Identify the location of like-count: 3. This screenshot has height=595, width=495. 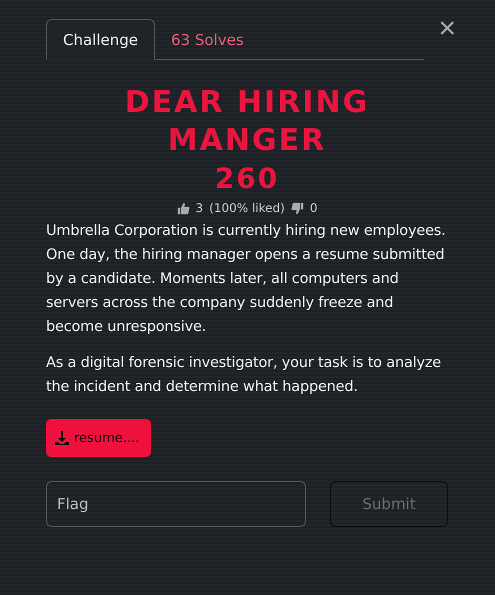
(200, 208).